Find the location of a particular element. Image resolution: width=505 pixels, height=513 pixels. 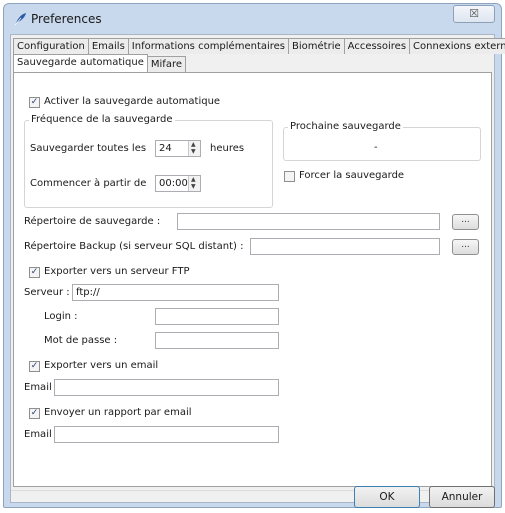

time-spinner: ▲ ▼ is located at coordinates (194, 183).